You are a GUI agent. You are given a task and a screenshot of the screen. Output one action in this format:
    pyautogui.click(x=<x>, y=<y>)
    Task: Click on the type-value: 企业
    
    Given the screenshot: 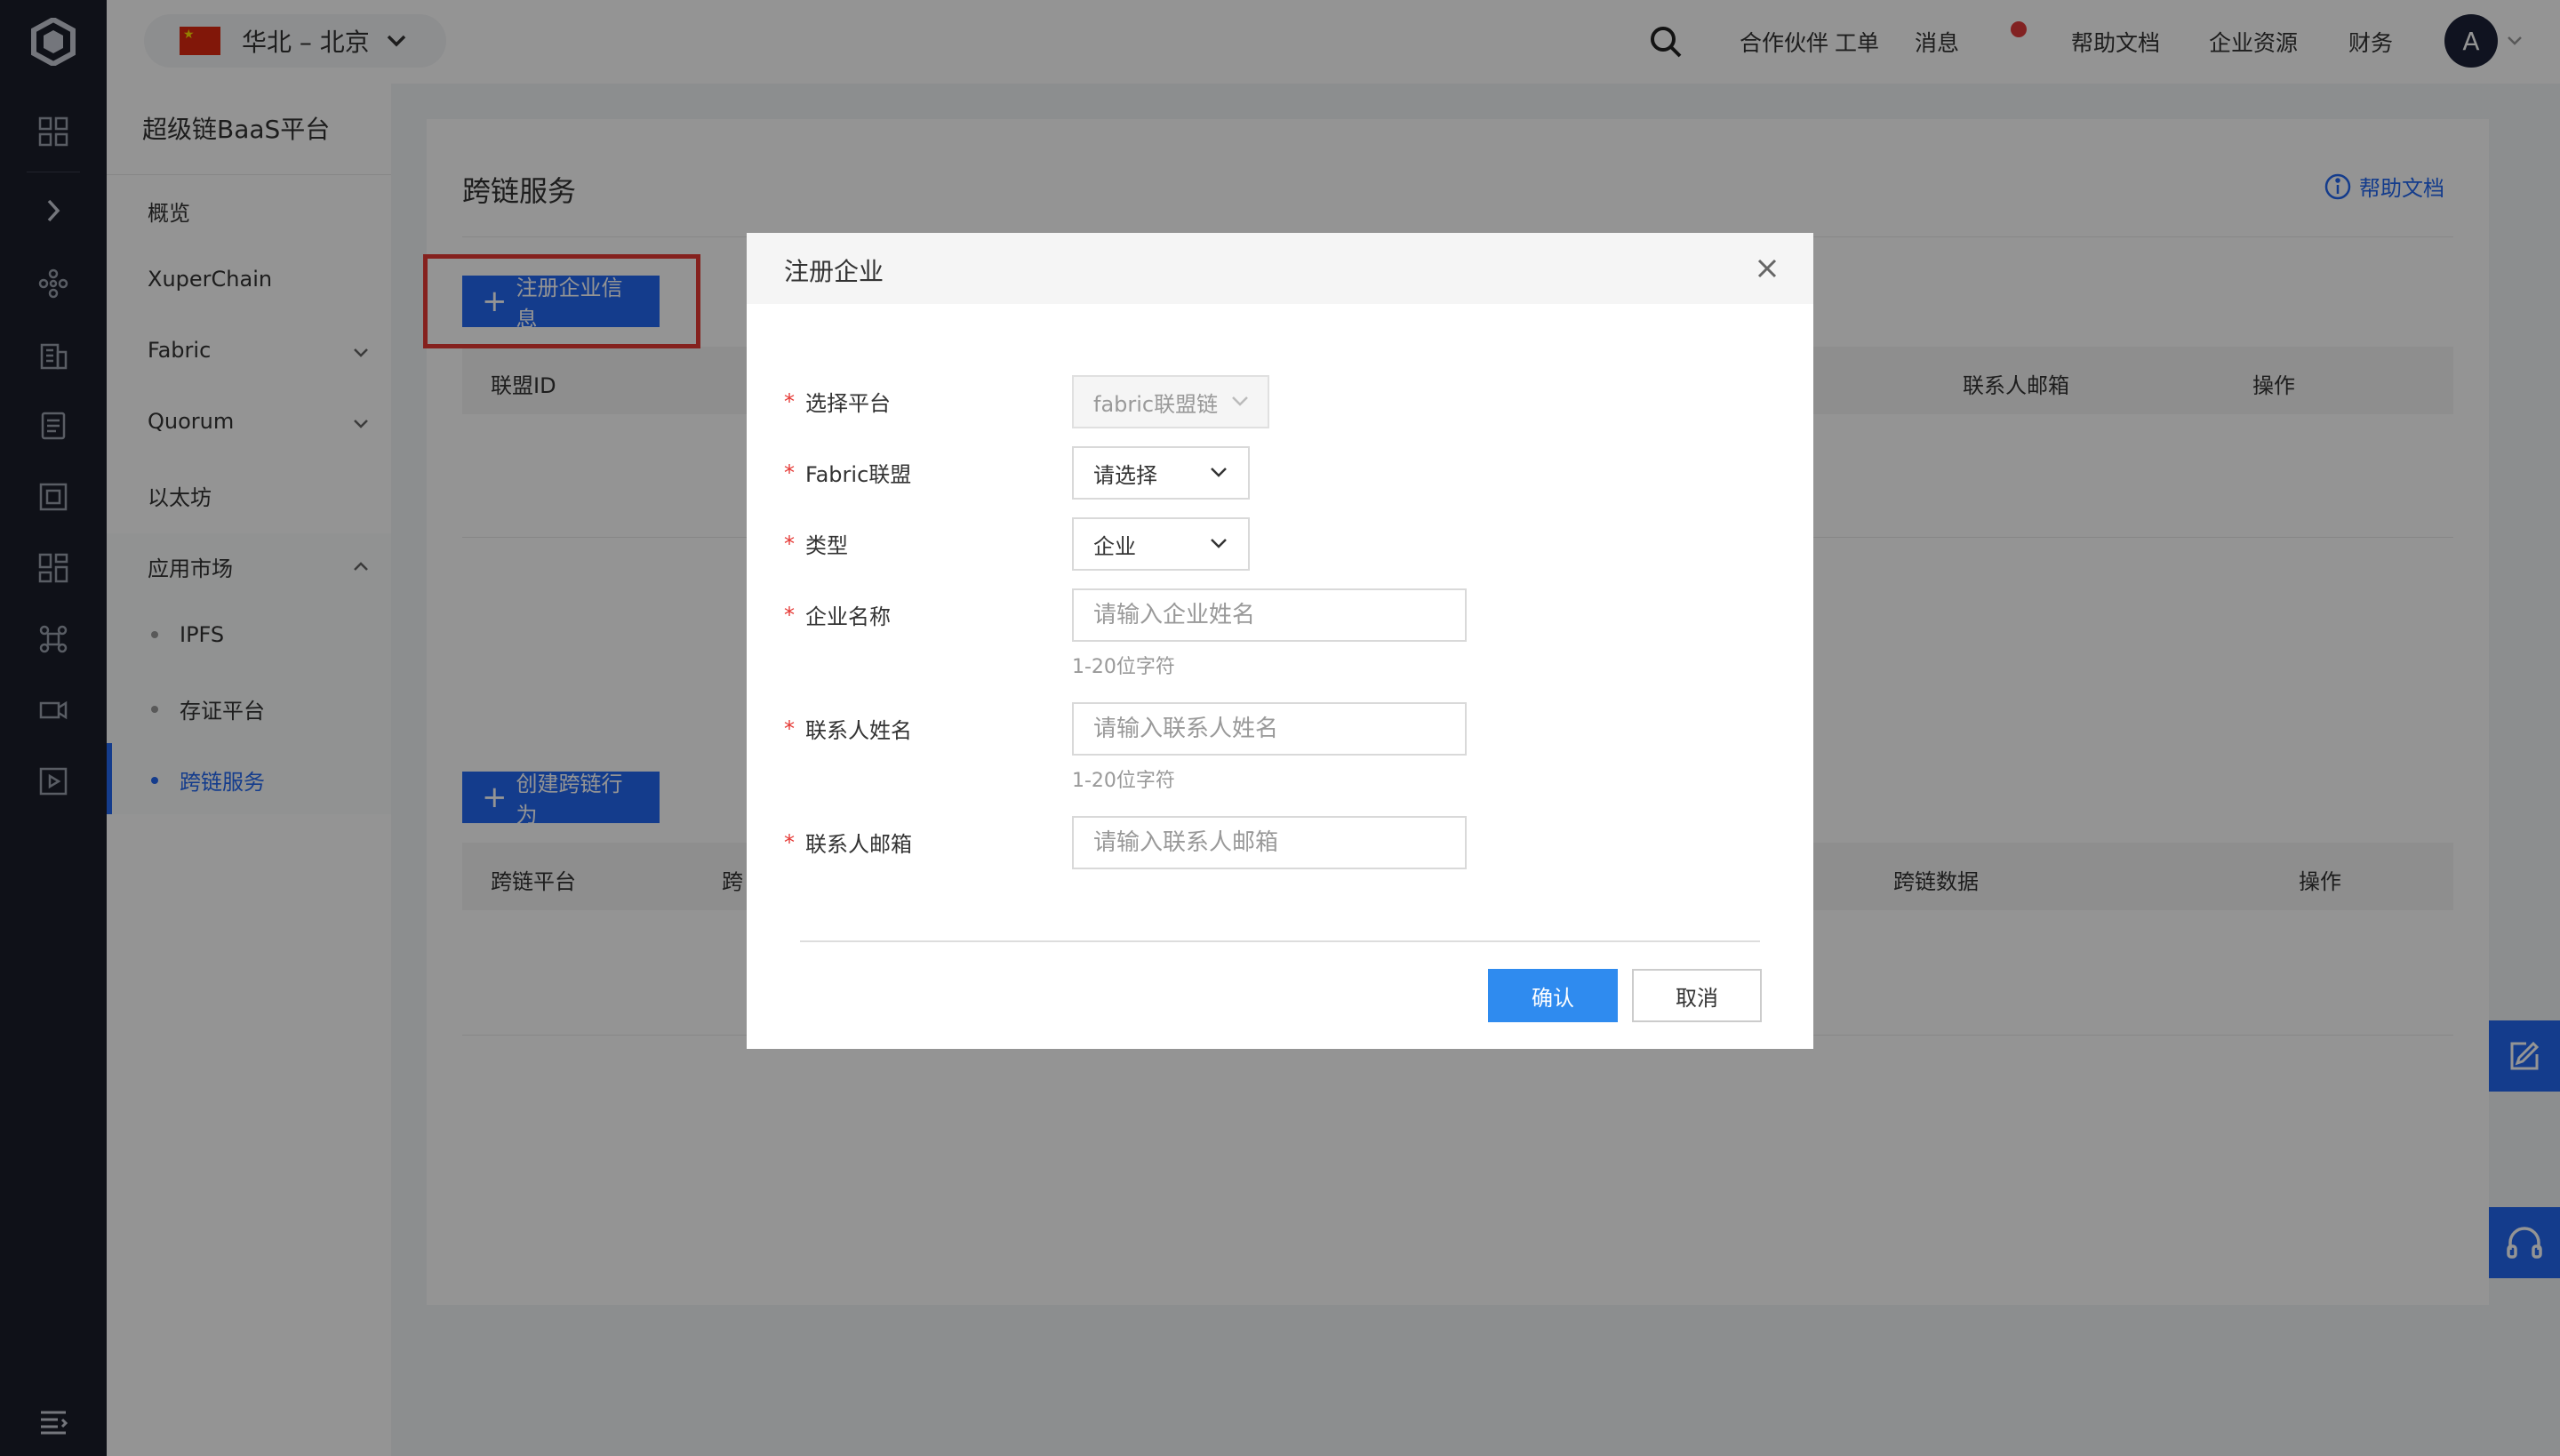 What is the action you would take?
    pyautogui.click(x=1114, y=546)
    